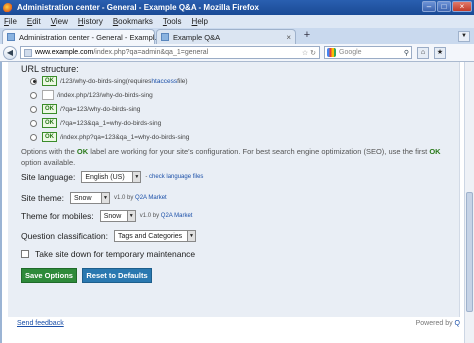 The image size is (474, 343). I want to click on url-option-2: /index.php/123/why-do-birds-sing, so click(91, 95).